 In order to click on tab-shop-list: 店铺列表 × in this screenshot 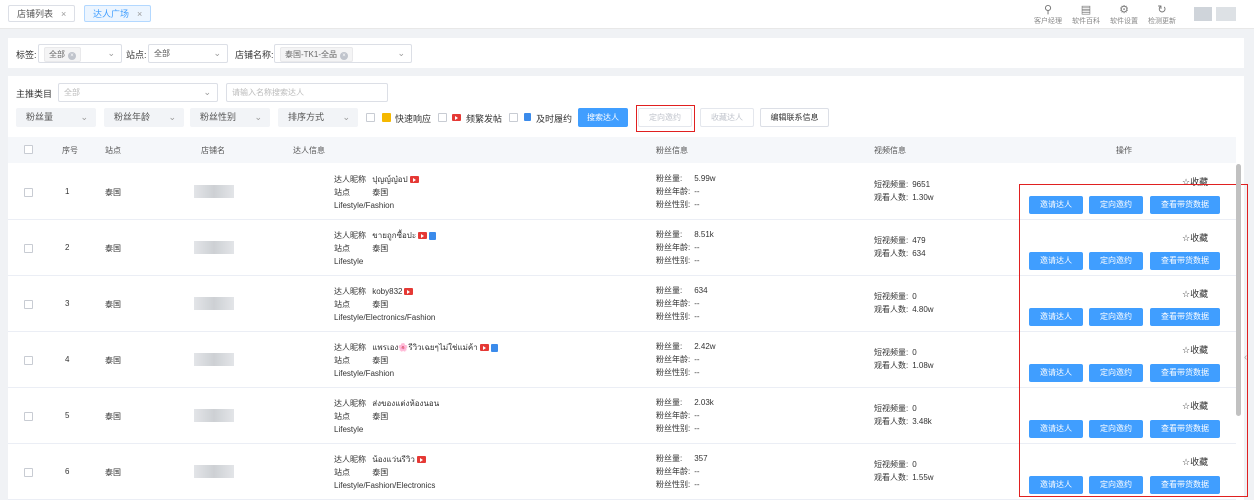, I will do `click(42, 13)`.